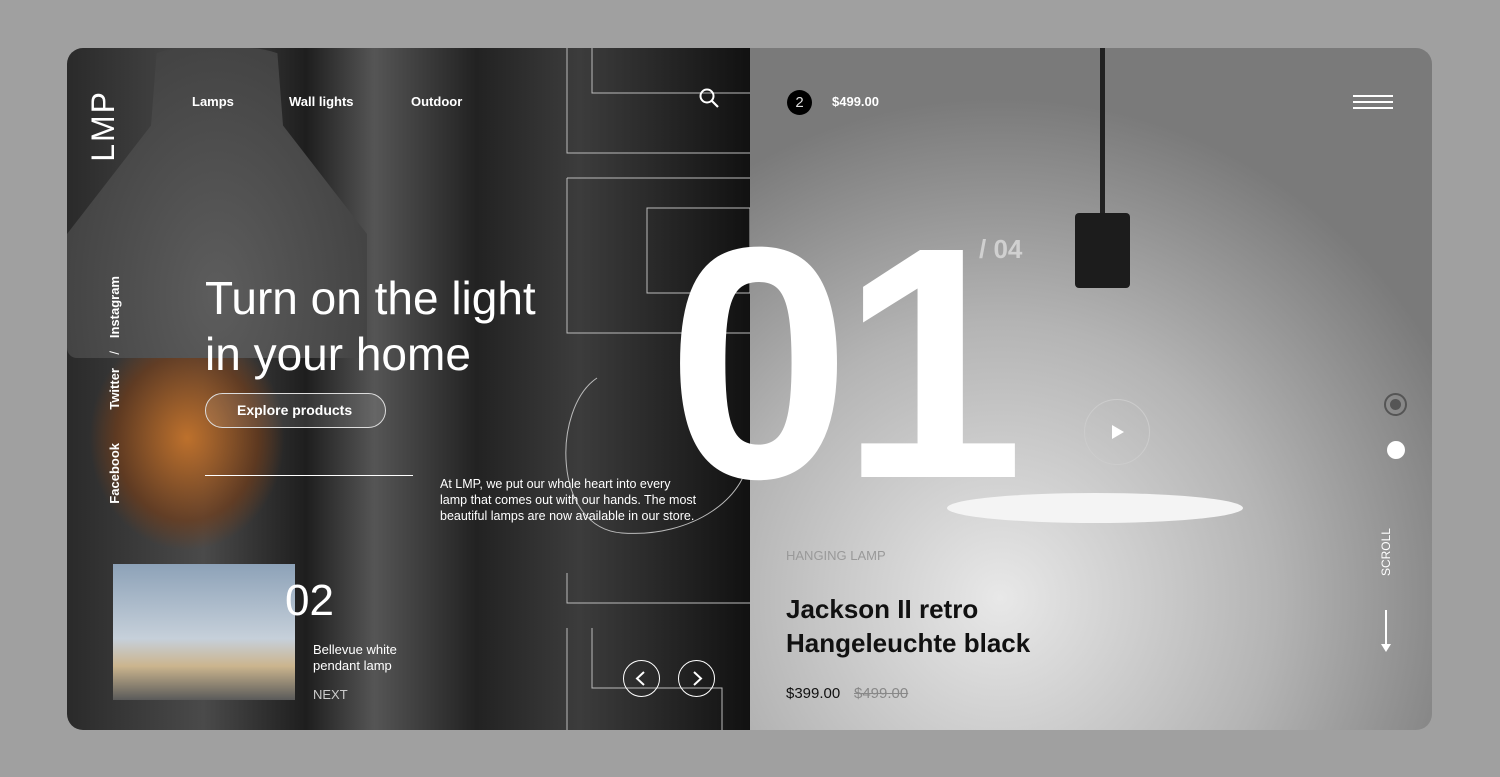 The height and width of the screenshot is (777, 1500). I want to click on product-name-line-1: Jackson II retro, so click(882, 609).